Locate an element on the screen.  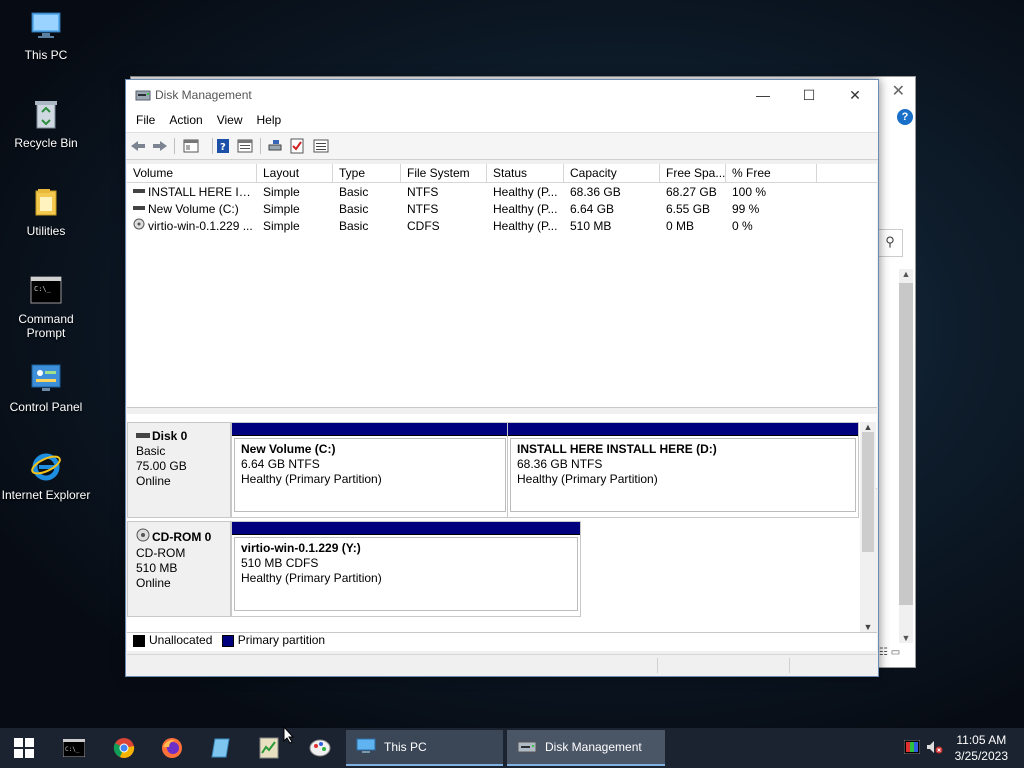
cell-volume: New Volume (C:) is located at coordinates (193, 209).